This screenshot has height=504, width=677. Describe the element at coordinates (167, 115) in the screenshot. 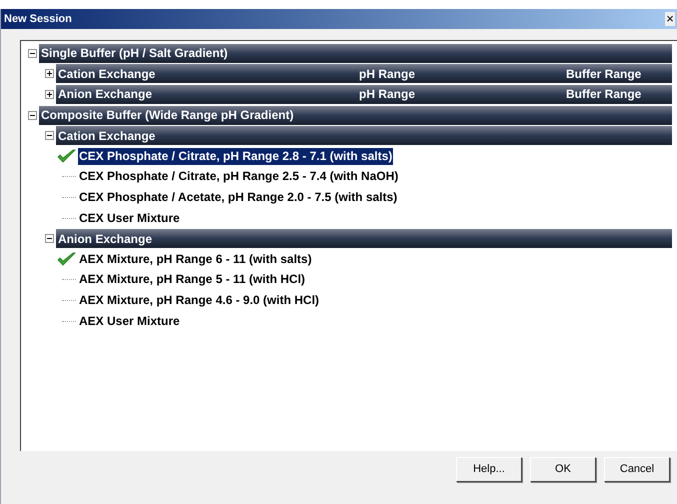

I see `header-label: Composite Buffer (Wide Range pH Gradient)` at that location.